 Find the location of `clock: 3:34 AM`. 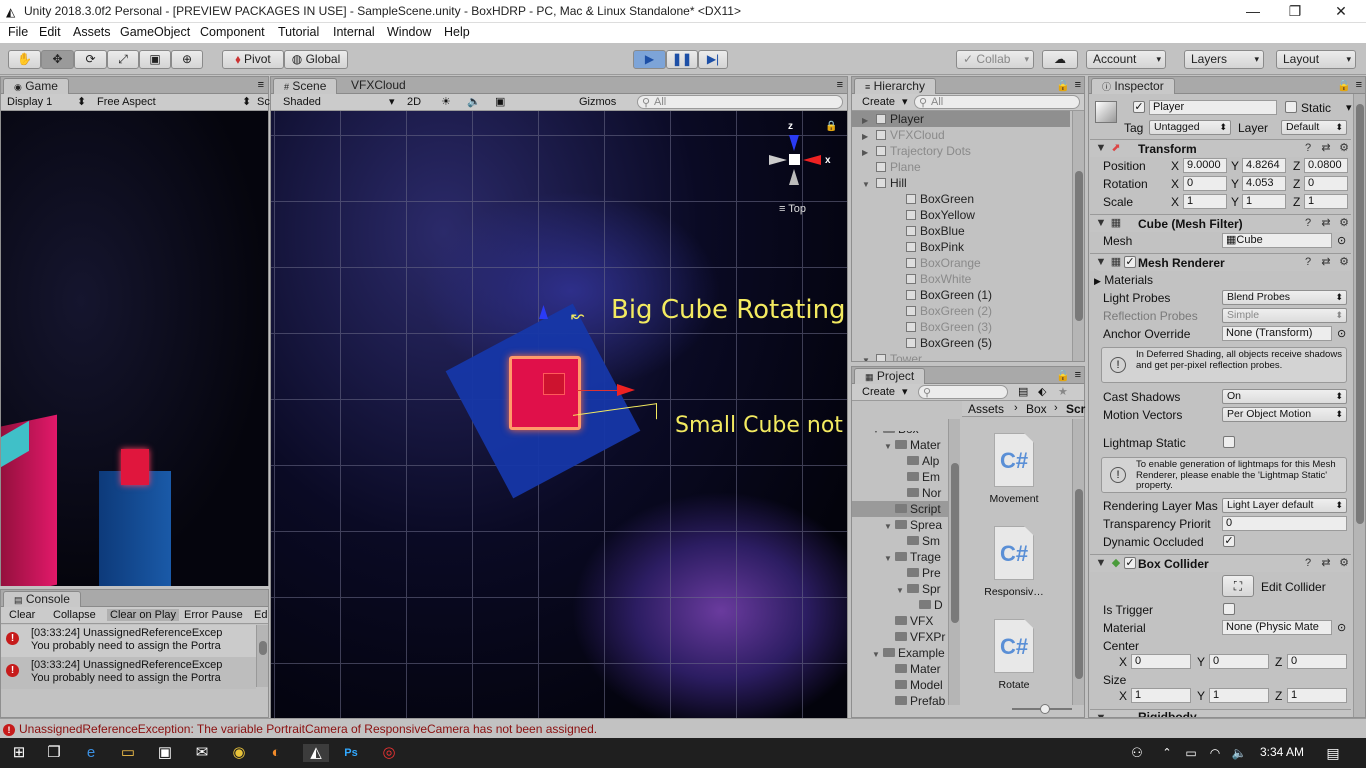

clock: 3:34 AM is located at coordinates (1282, 752).